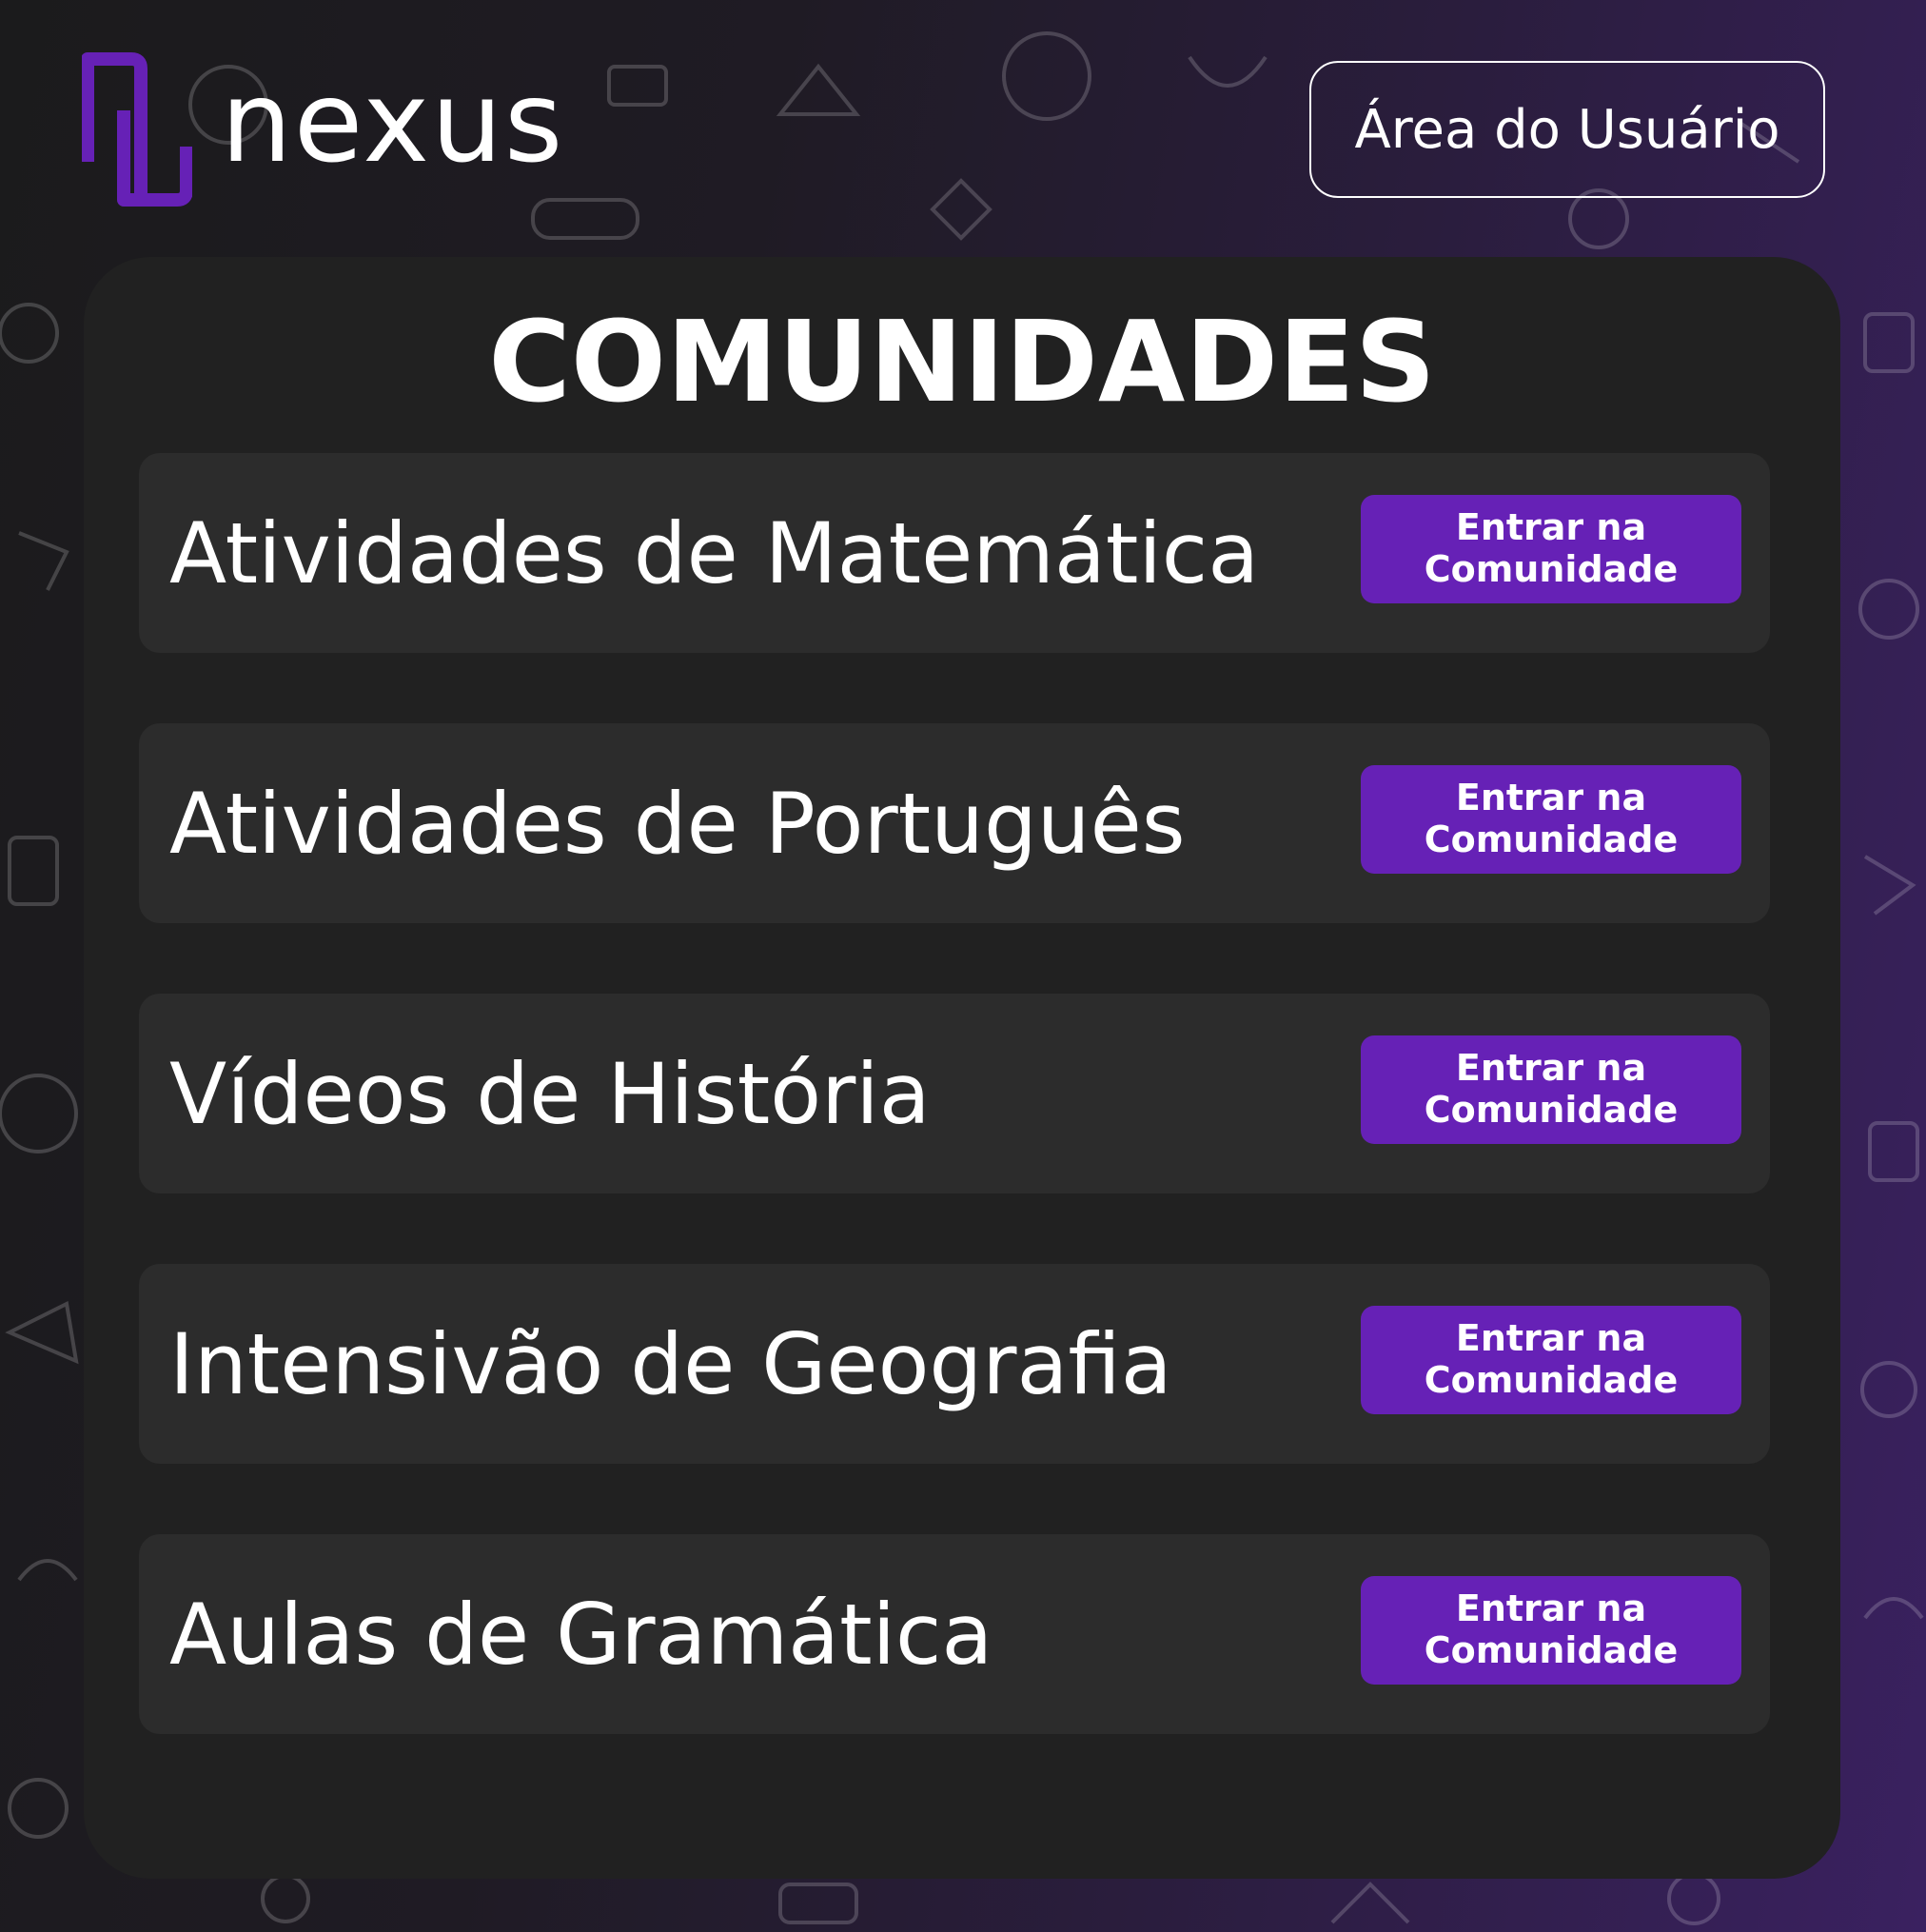  What do you see at coordinates (954, 1093) in the screenshot?
I see `community-item: Vídeos de História Entrar na Comunidade` at bounding box center [954, 1093].